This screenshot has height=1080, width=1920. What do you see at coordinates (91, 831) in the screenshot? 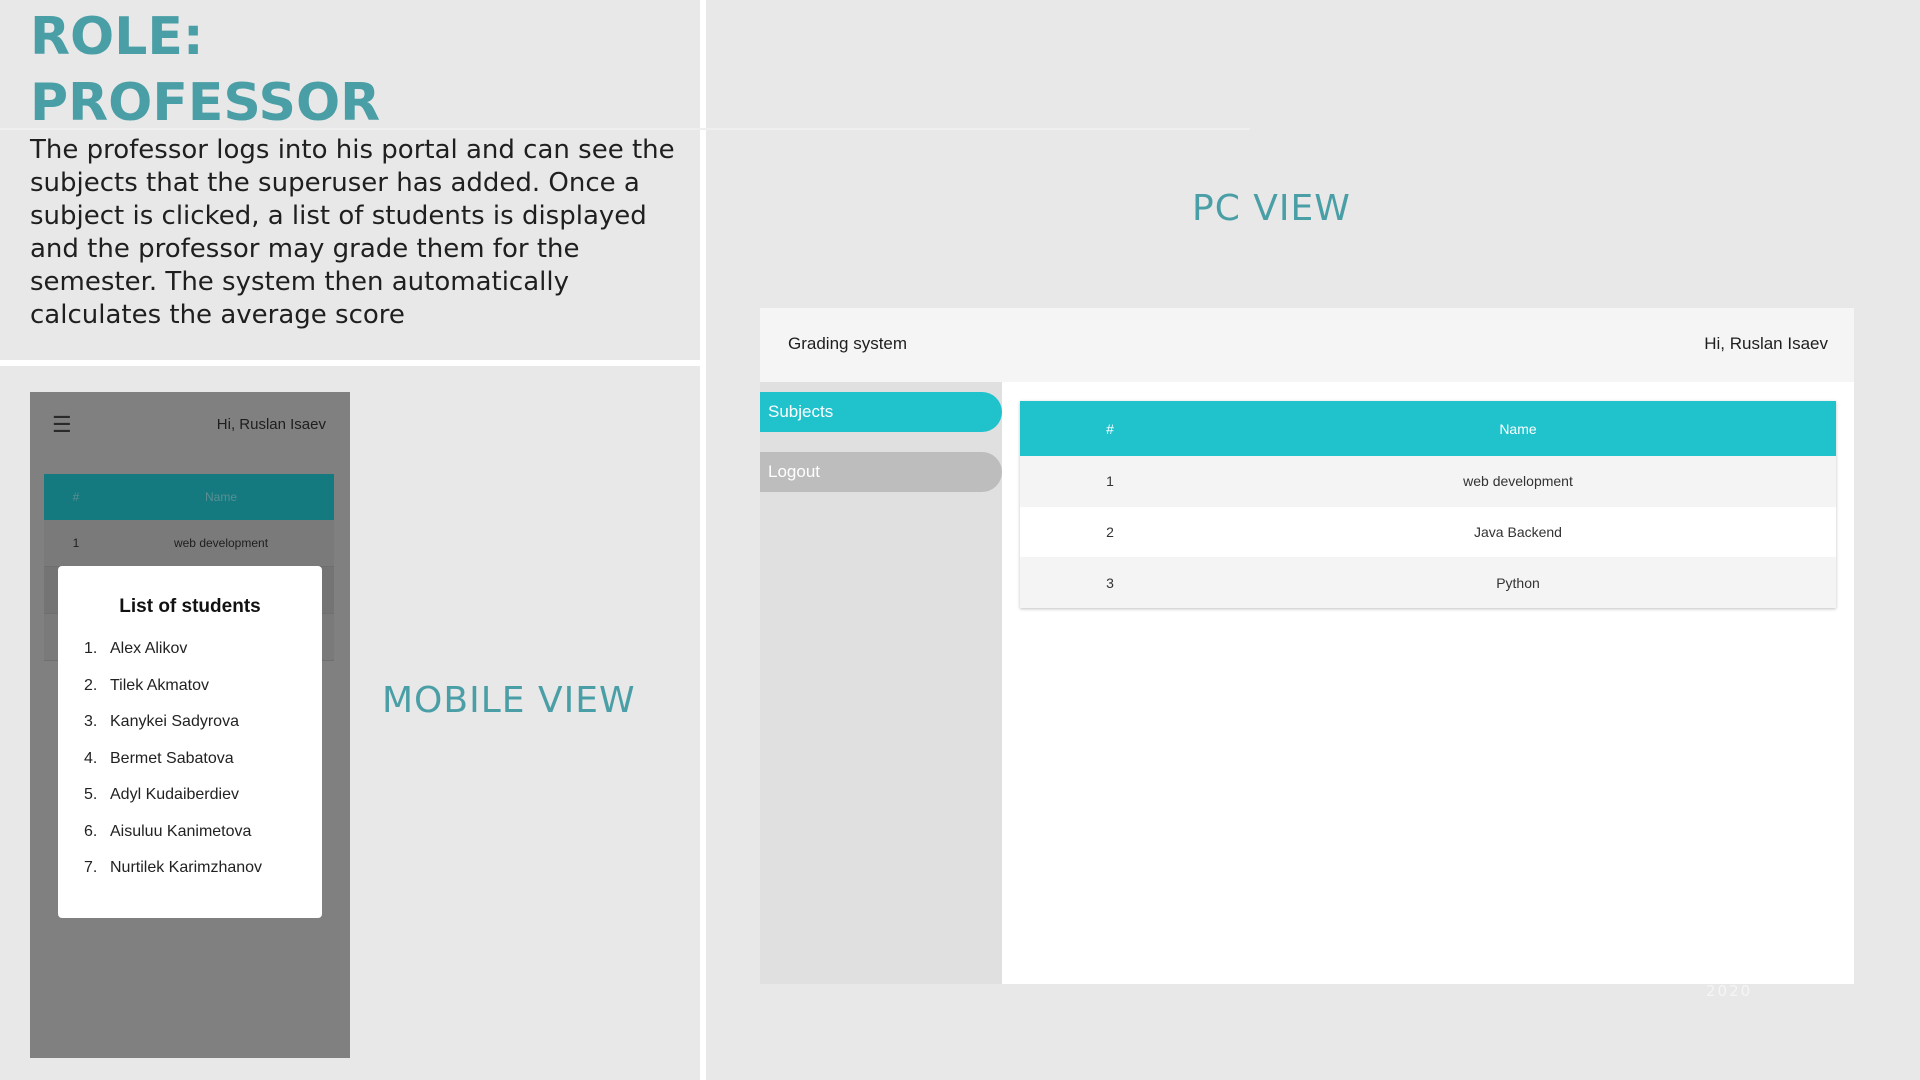
I see `student-number: 6.` at bounding box center [91, 831].